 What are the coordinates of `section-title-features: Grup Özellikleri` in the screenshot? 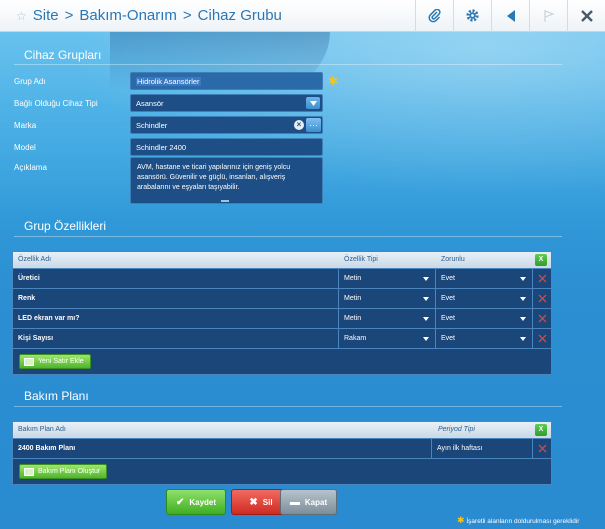 It's located at (65, 226).